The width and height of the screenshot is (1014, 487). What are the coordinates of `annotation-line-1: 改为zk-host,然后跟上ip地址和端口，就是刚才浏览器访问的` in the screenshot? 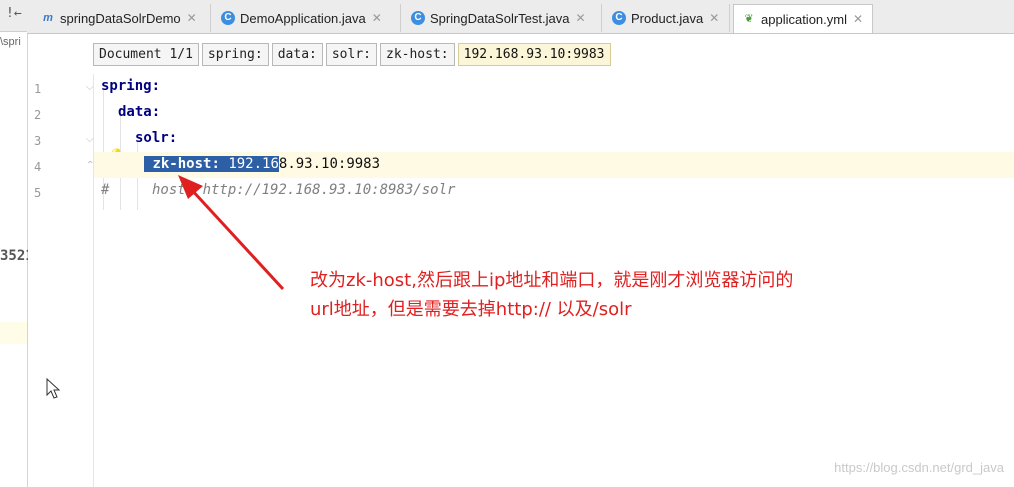 It's located at (552, 280).